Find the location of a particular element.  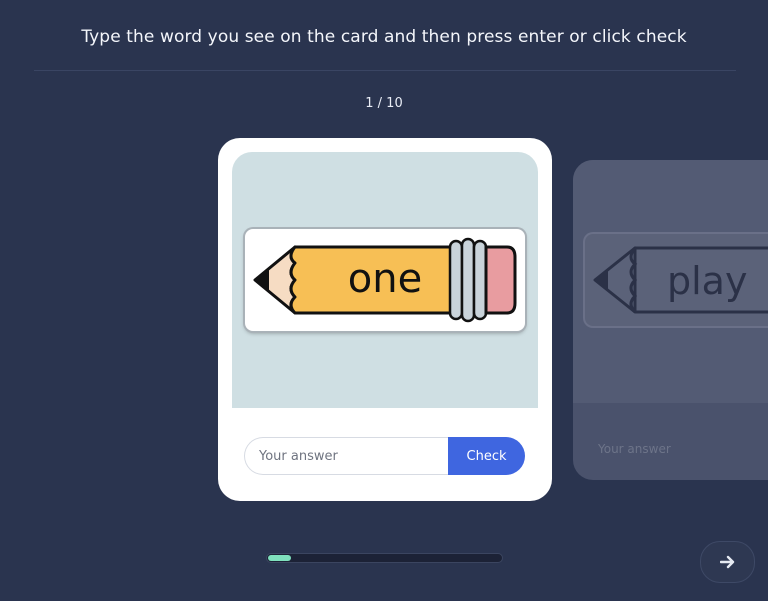

word-text: one is located at coordinates (385, 279).